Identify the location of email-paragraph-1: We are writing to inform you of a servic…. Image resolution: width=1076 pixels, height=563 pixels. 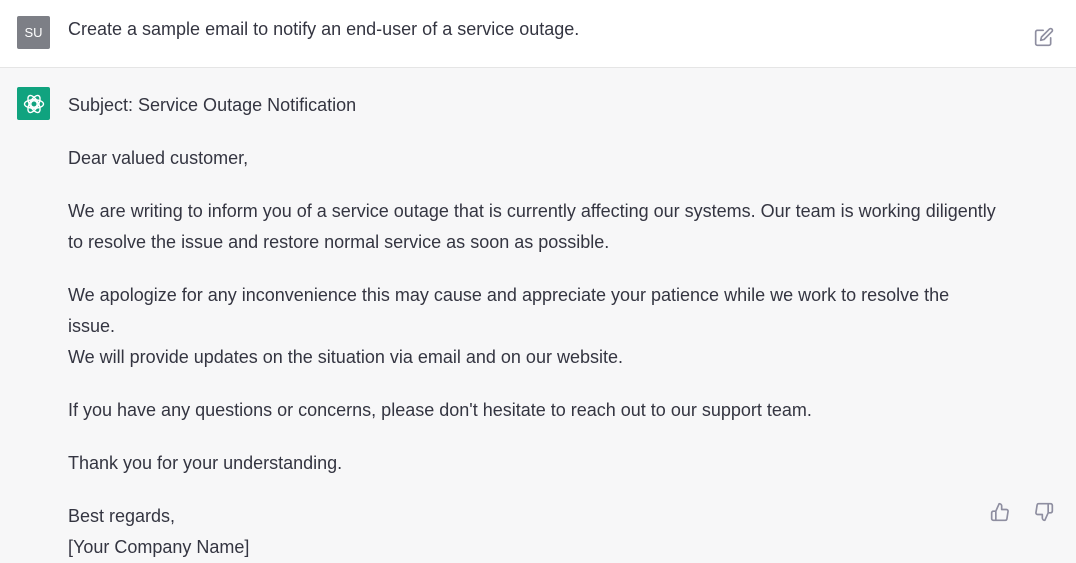
(533, 227).